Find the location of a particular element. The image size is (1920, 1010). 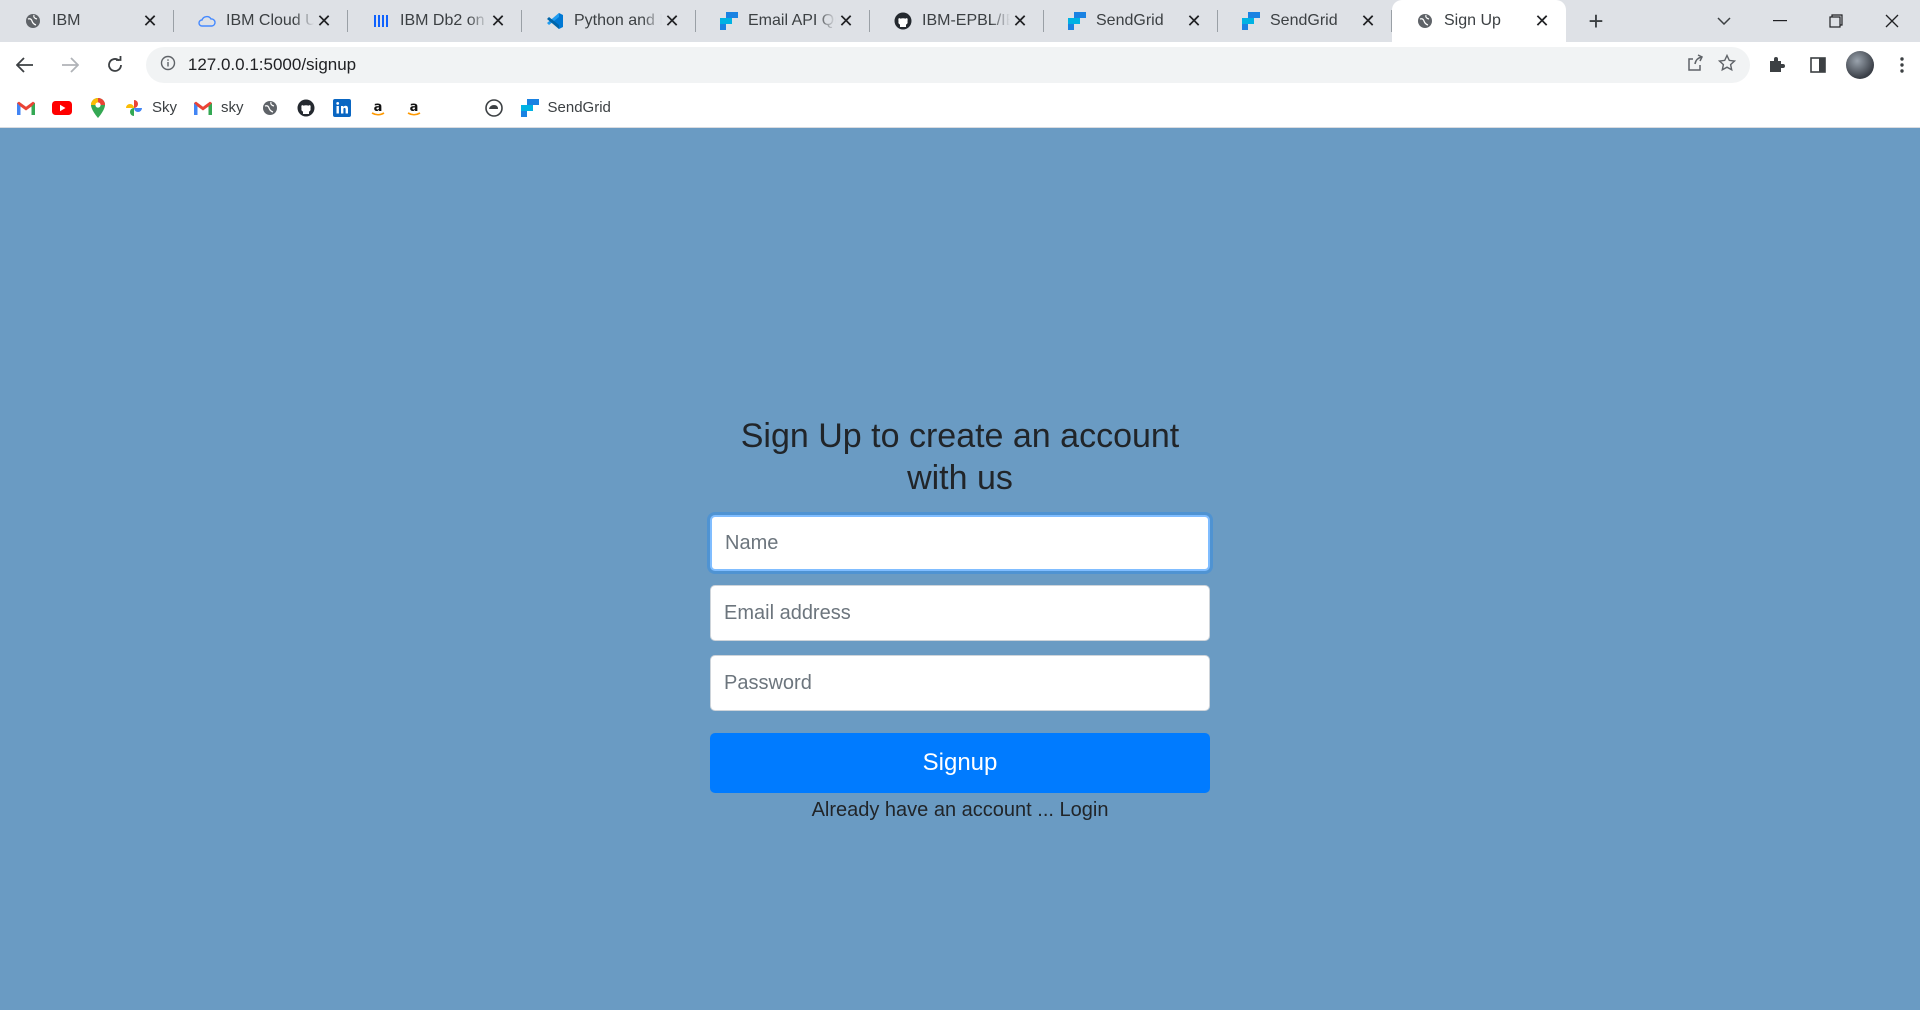

bookmark-youtube is located at coordinates (62, 108).